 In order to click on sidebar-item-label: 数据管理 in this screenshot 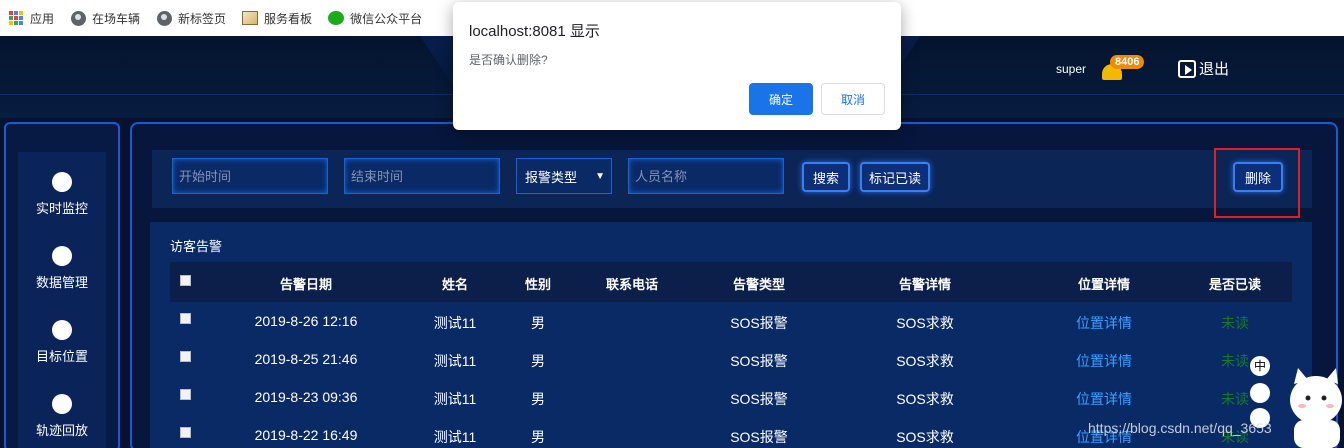, I will do `click(61, 282)`.